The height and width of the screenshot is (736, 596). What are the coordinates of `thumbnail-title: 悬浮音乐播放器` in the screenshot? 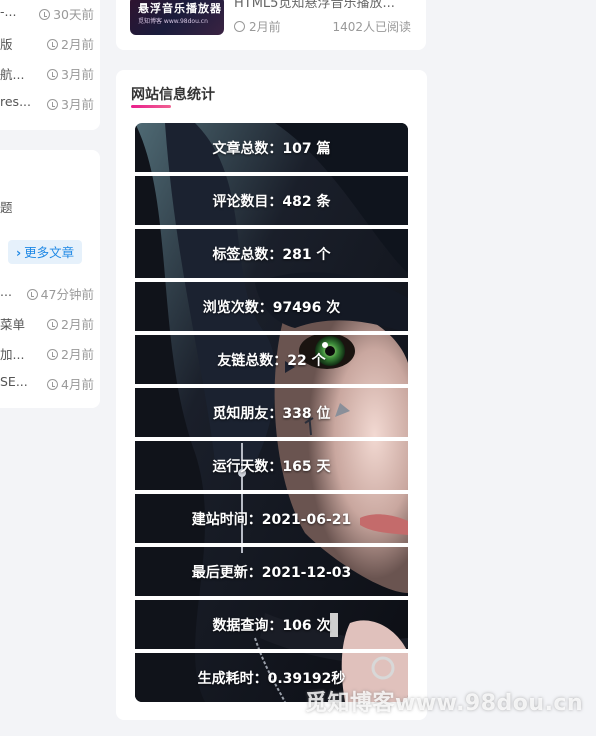 It's located at (180, 8).